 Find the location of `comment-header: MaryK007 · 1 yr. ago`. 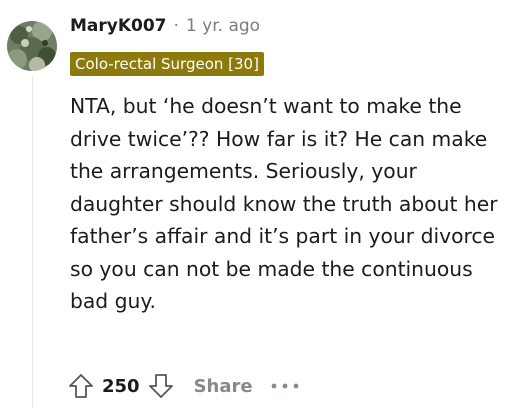

comment-header: MaryK007 · 1 yr. ago is located at coordinates (165, 26).